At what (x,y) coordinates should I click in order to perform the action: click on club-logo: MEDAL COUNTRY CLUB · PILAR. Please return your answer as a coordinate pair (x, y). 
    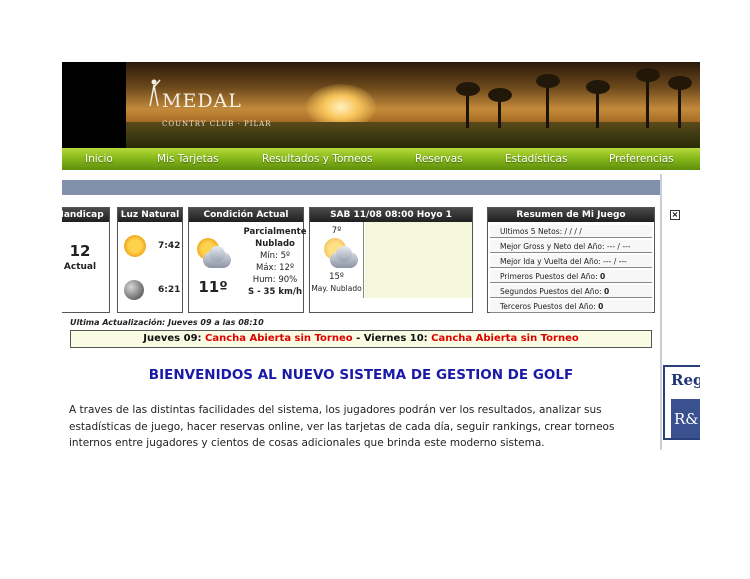
    Looking at the image, I should click on (216, 109).